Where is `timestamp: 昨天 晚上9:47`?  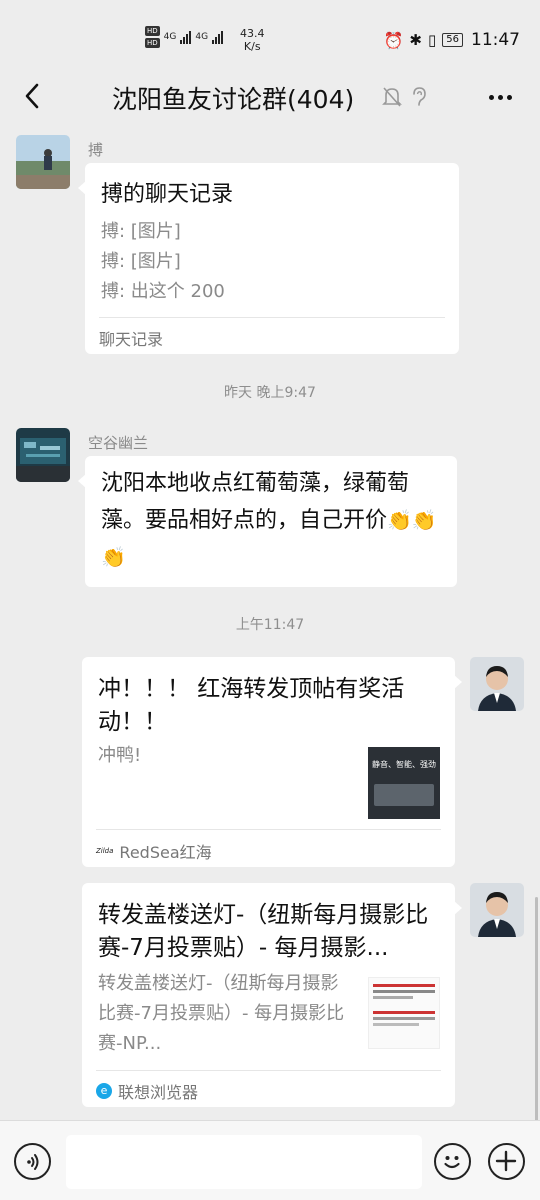 timestamp: 昨天 晚上9:47 is located at coordinates (270, 393).